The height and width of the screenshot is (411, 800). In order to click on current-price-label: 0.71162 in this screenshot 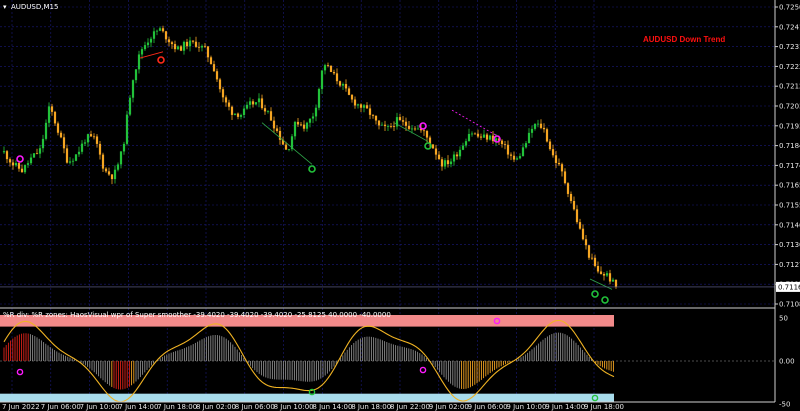, I will do `click(789, 287)`.